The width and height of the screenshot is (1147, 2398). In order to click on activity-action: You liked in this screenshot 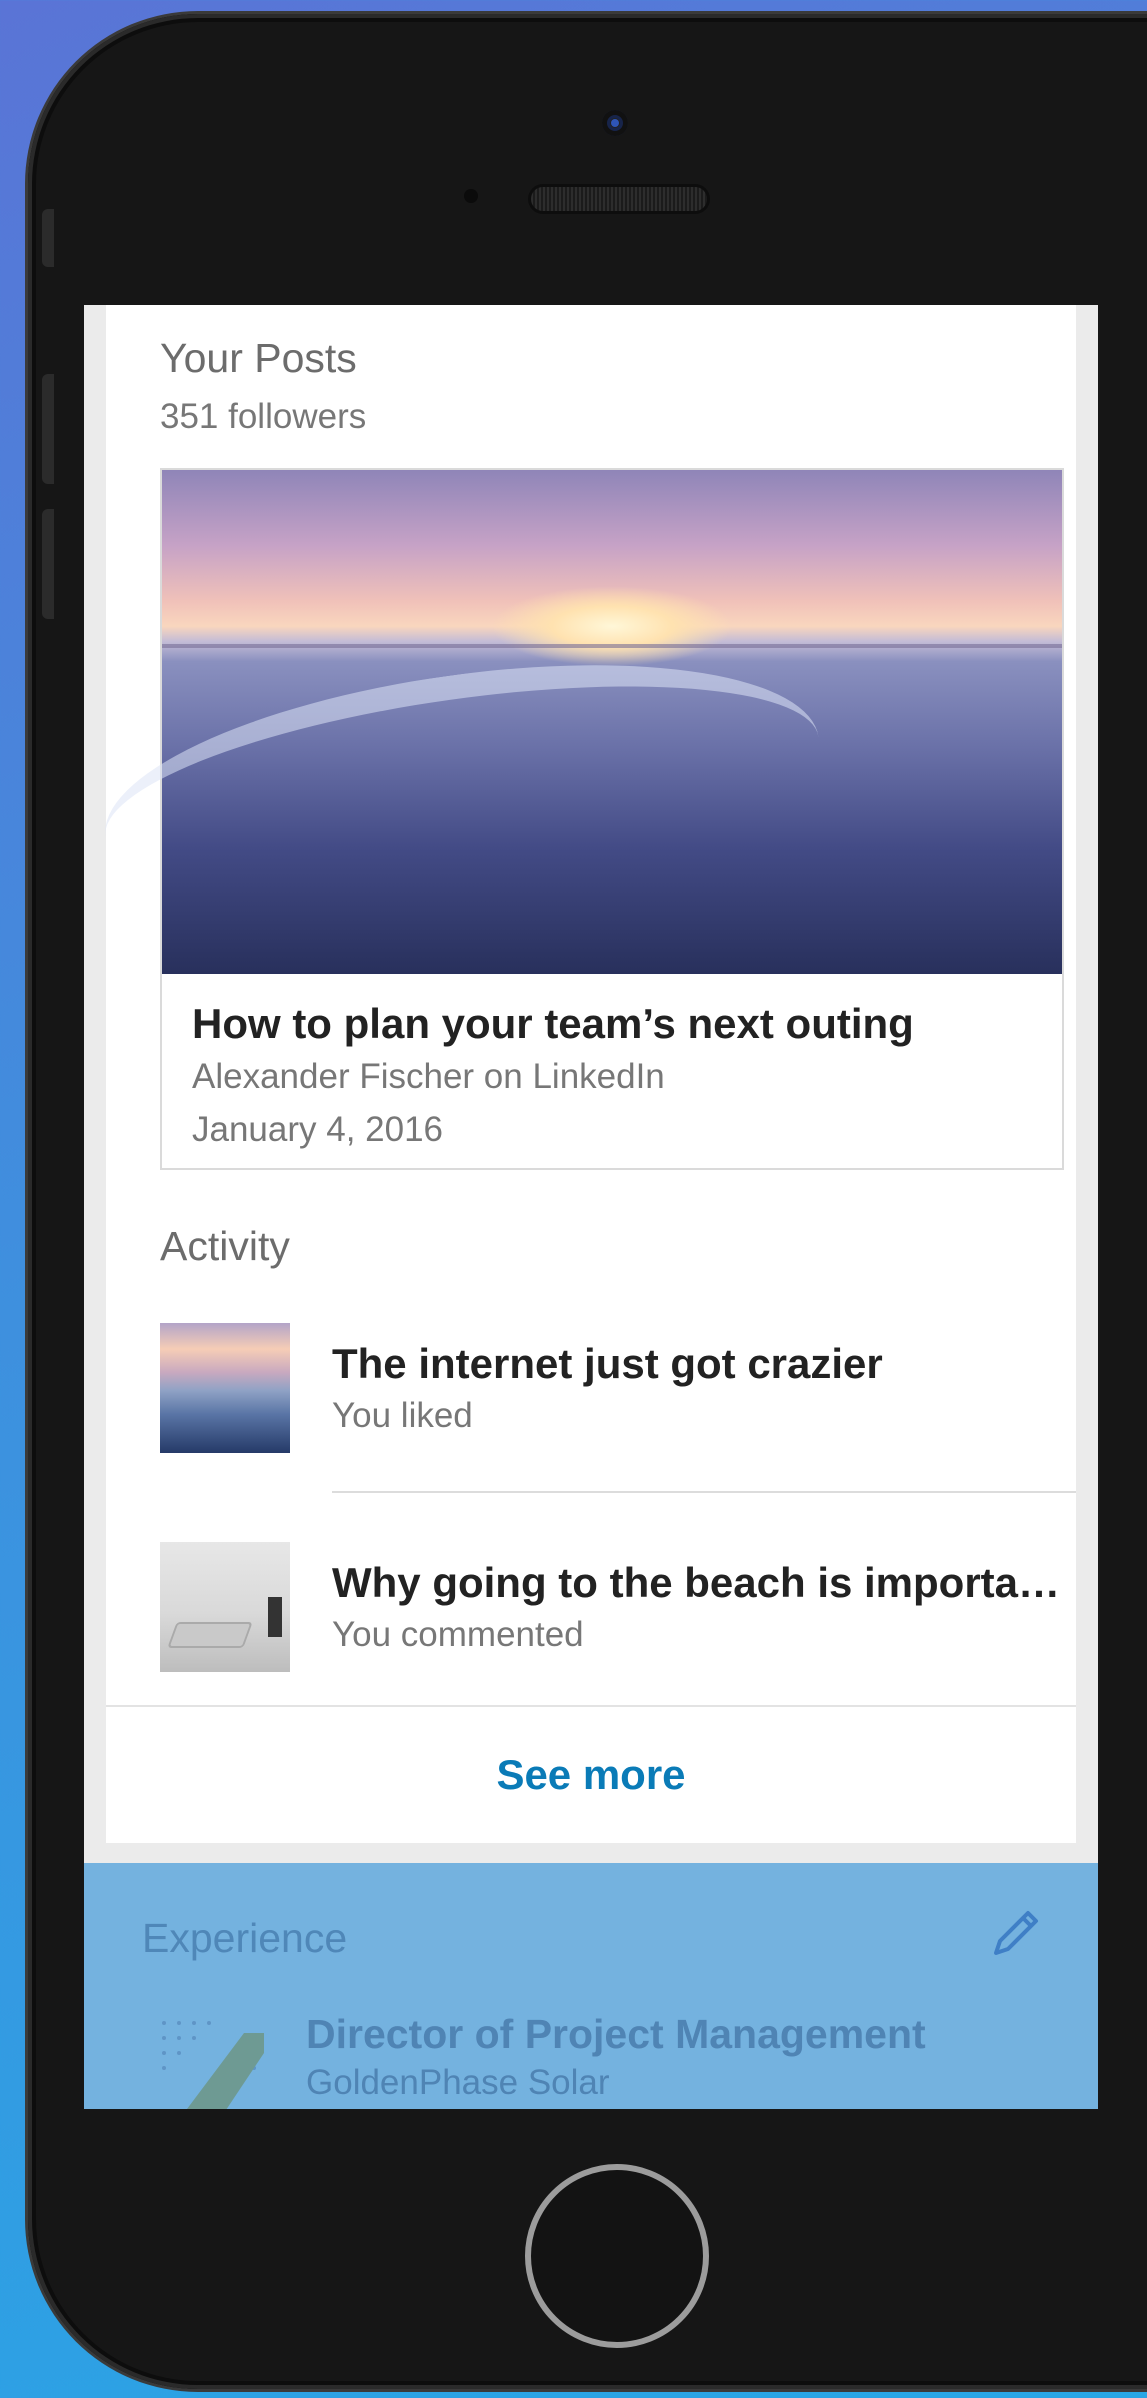, I will do `click(402, 1415)`.